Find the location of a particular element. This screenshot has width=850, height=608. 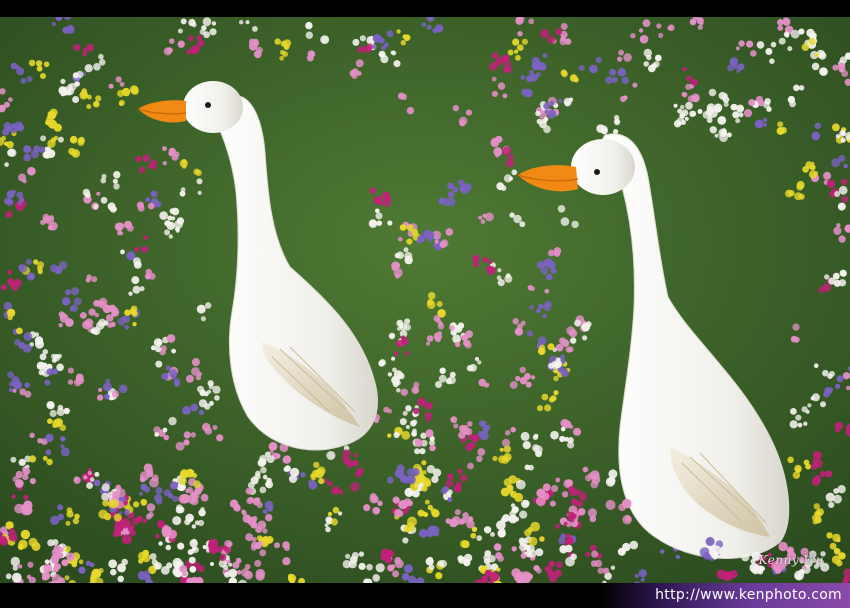

photographer-signature: Kenny Wu is located at coordinates (791, 560).